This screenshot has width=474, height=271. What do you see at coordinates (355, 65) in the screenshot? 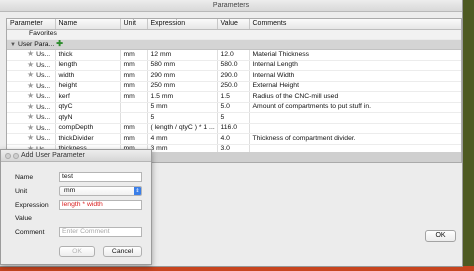
I see `comment-cell: Internal Length` at bounding box center [355, 65].